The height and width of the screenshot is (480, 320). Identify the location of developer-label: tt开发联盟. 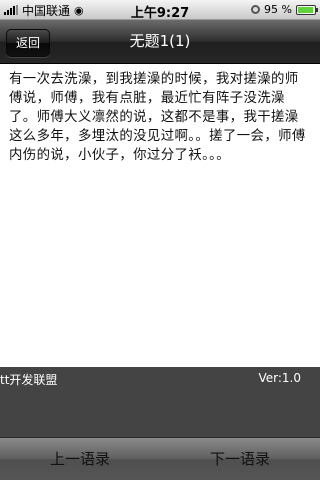
(29, 380).